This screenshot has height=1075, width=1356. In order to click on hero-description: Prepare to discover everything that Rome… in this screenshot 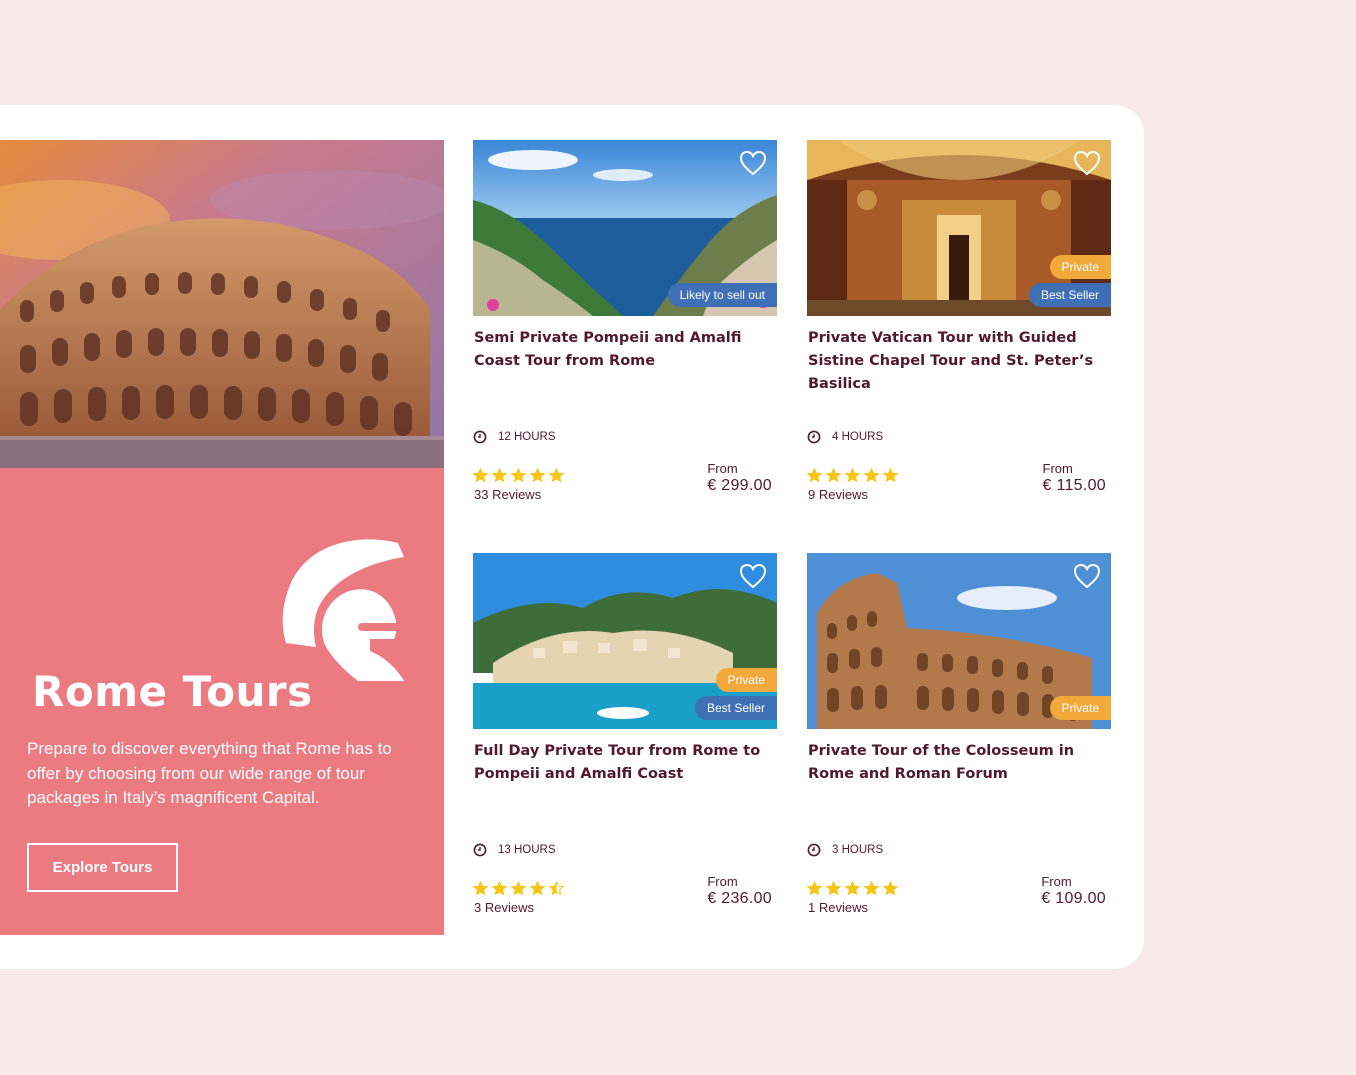, I will do `click(209, 773)`.